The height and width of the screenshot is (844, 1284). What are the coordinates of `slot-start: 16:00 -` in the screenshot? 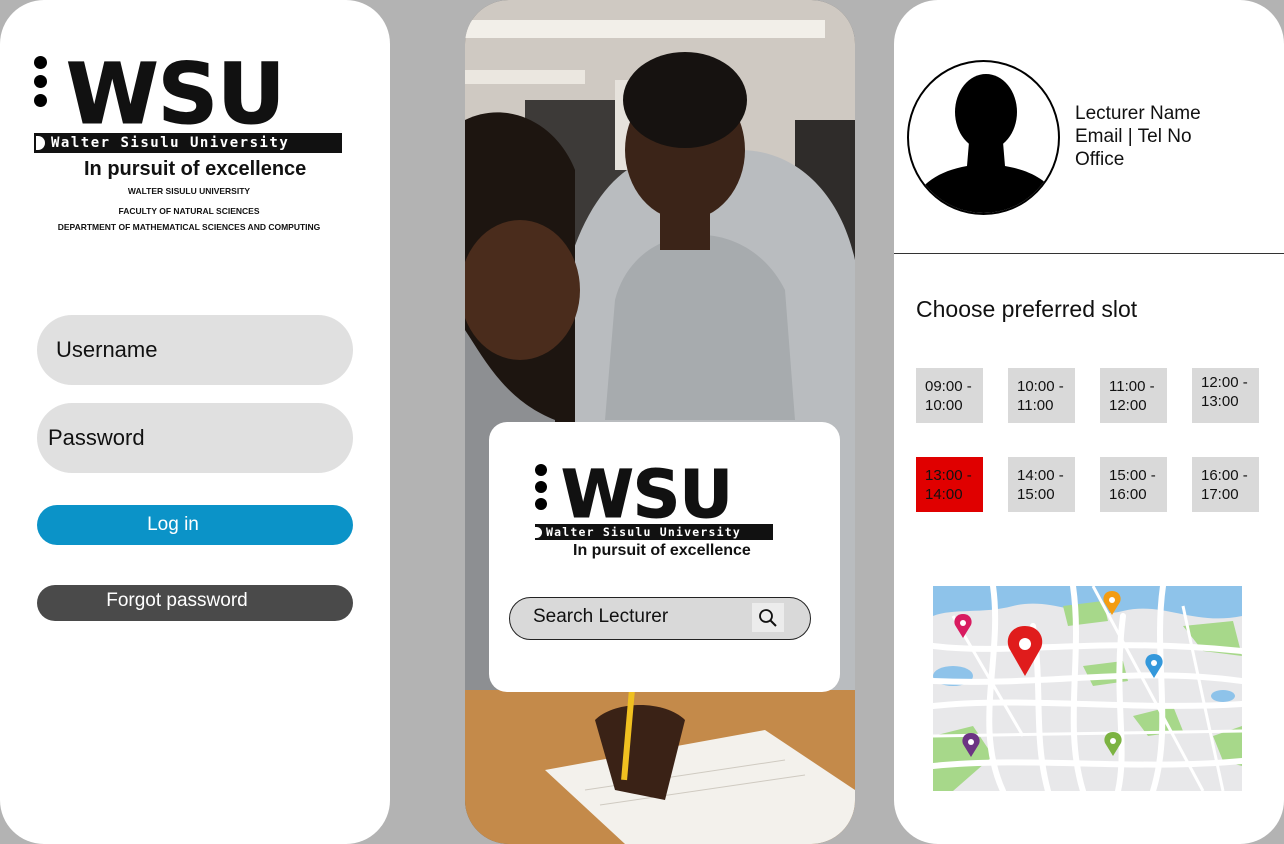 It's located at (1224, 475).